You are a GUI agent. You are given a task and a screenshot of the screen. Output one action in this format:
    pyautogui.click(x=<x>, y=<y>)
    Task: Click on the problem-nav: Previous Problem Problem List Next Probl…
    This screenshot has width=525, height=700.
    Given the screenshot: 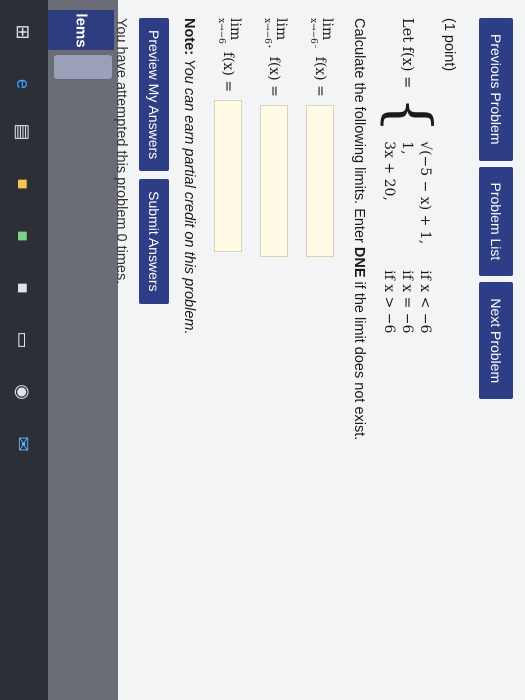 What is the action you would take?
    pyautogui.click(x=496, y=209)
    